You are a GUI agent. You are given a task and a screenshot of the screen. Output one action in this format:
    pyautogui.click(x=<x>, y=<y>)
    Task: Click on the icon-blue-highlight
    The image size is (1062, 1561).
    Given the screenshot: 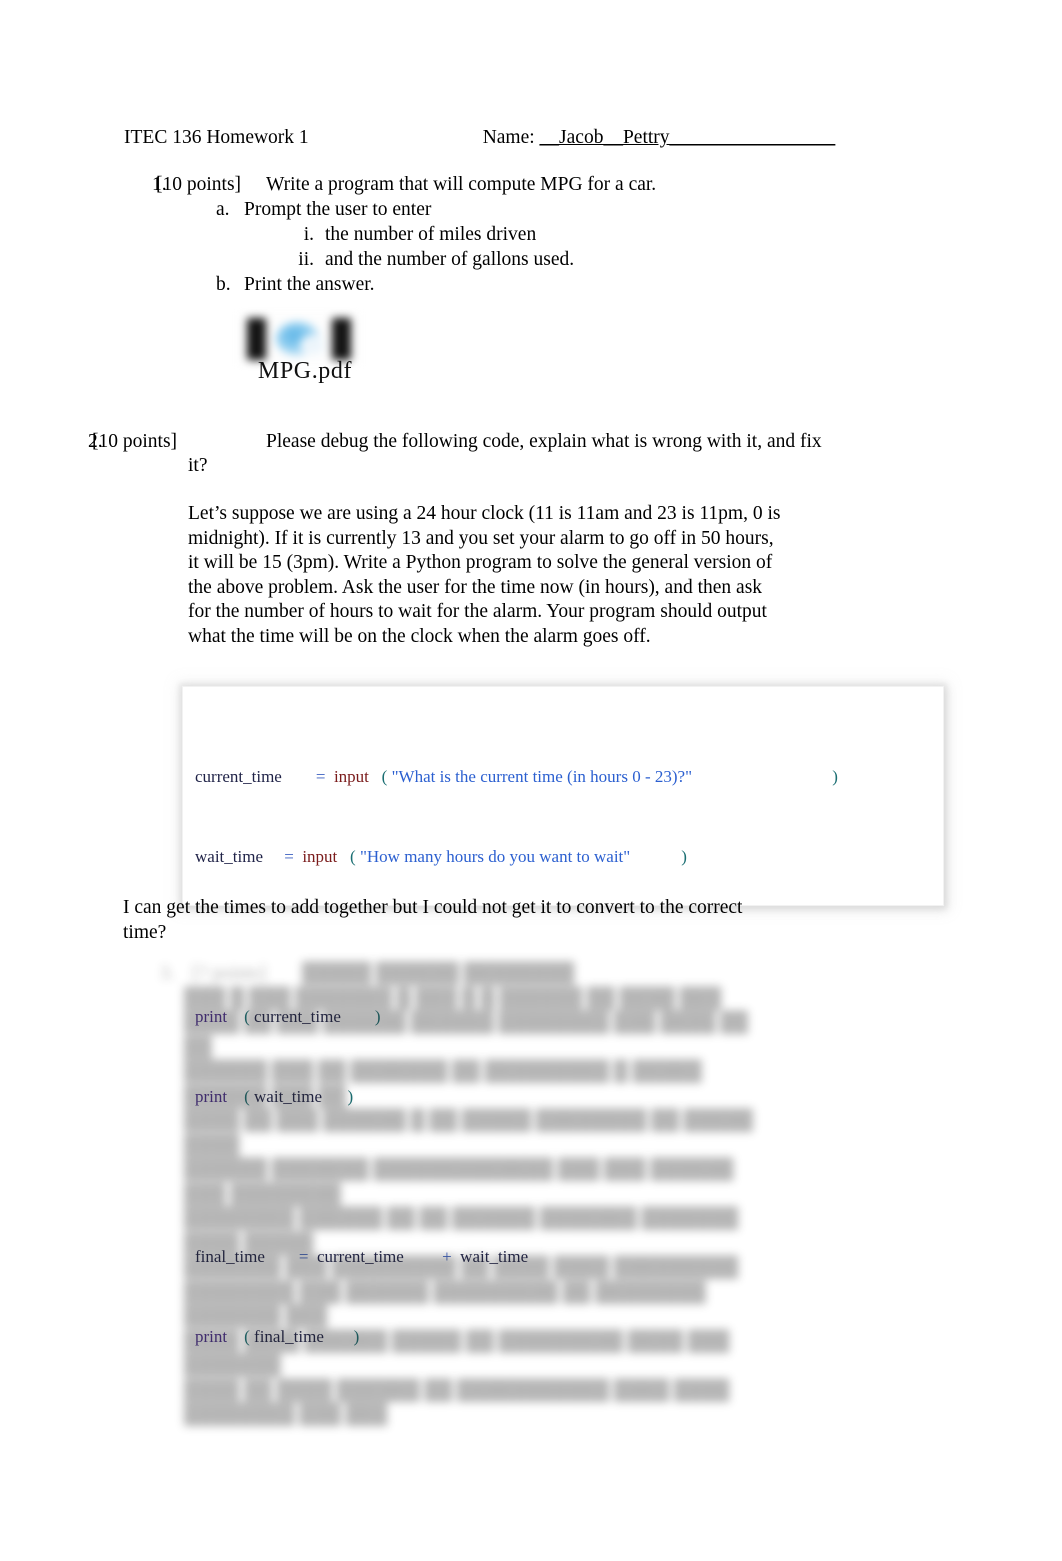 What is the action you would take?
    pyautogui.click(x=313, y=345)
    